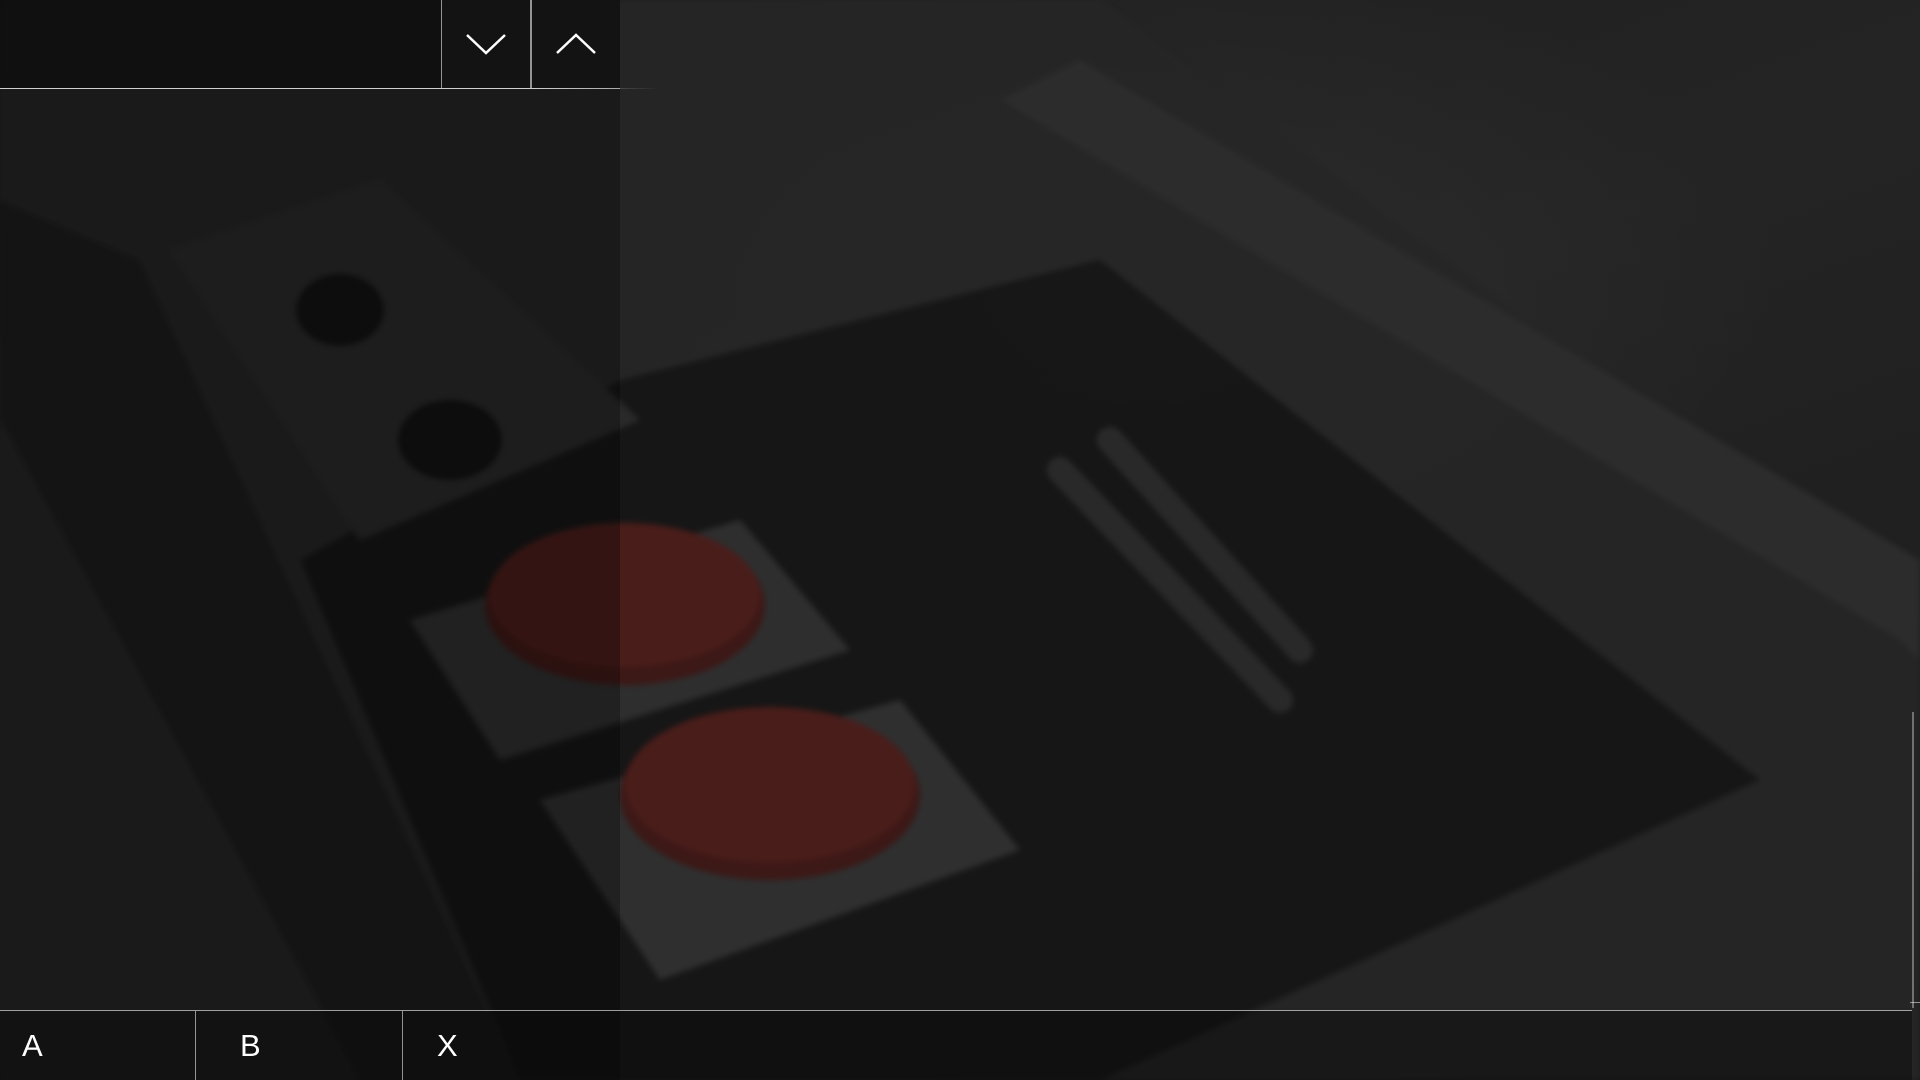 This screenshot has height=1080, width=1920. What do you see at coordinates (221, 44) in the screenshot?
I see `top-label-area` at bounding box center [221, 44].